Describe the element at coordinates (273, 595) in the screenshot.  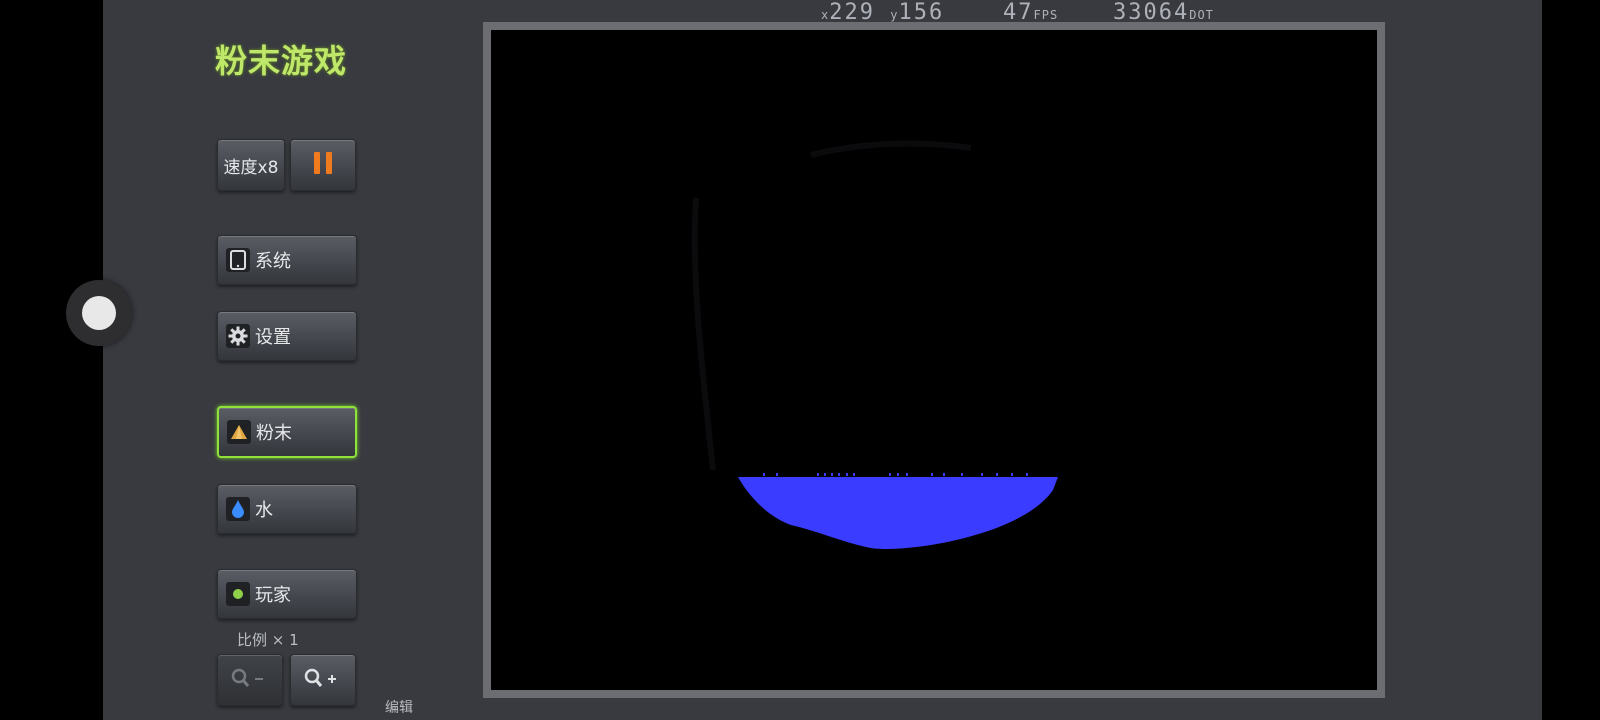
I see `element-player-label: 玩家` at that location.